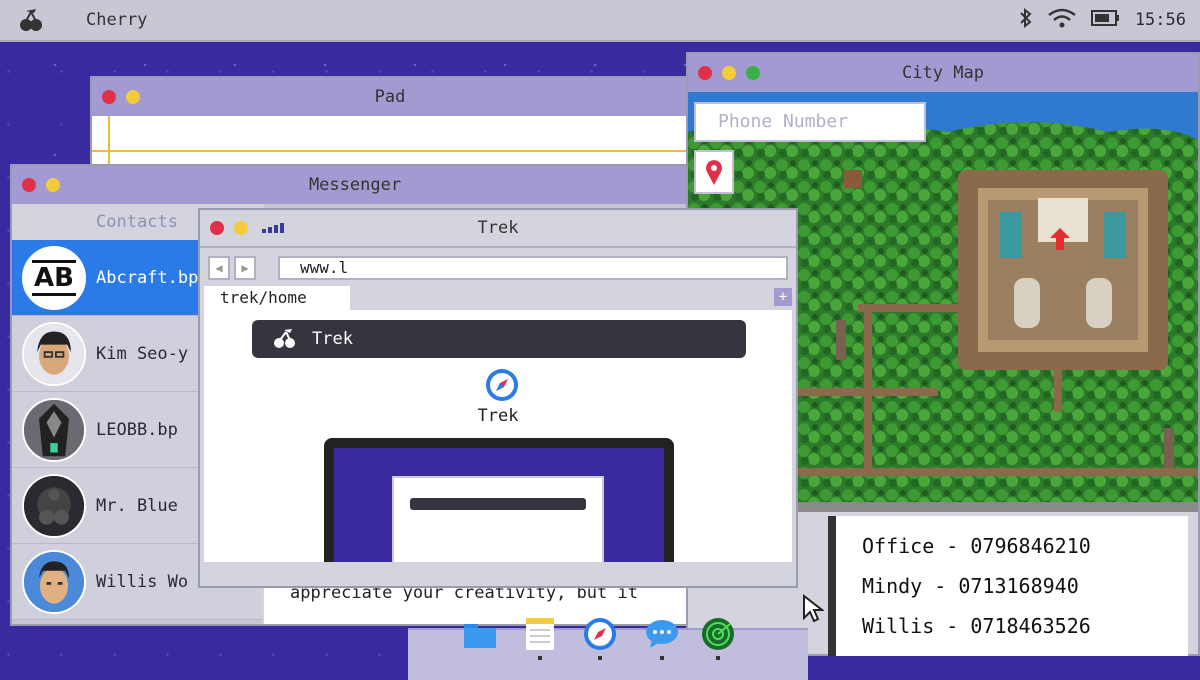 This screenshot has width=1200, height=680. I want to click on window-title: Trek, so click(498, 228).